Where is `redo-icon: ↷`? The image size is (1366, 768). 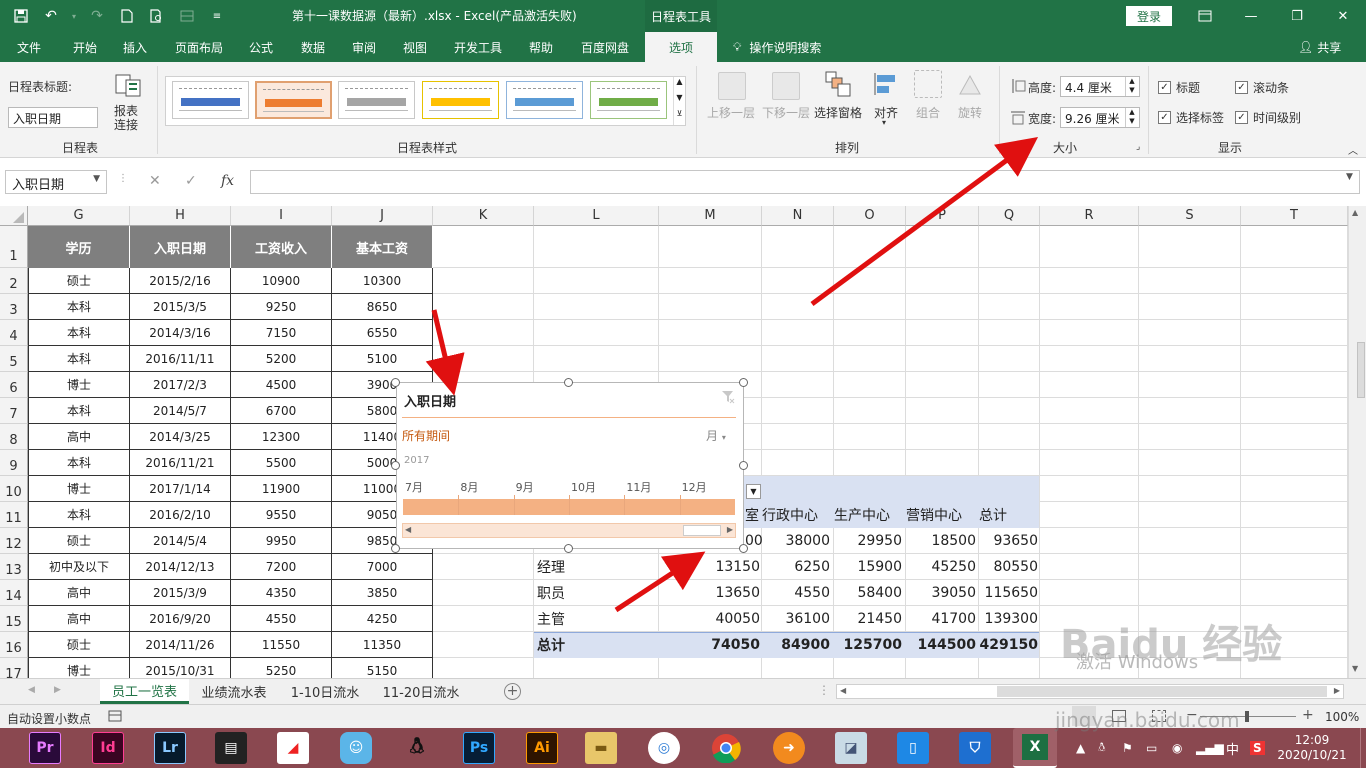
redo-icon: ↷ is located at coordinates (97, 16).